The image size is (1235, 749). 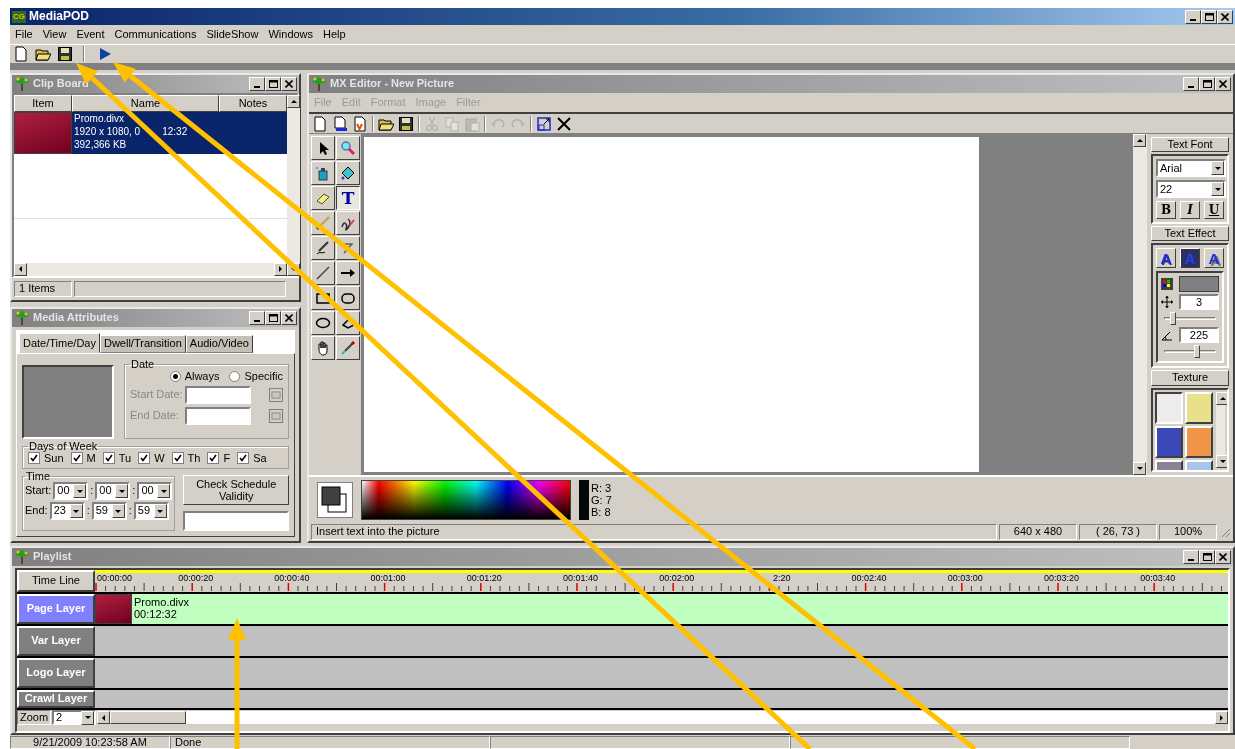 What do you see at coordinates (348, 223) in the screenshot?
I see `pencil-tool-button` at bounding box center [348, 223].